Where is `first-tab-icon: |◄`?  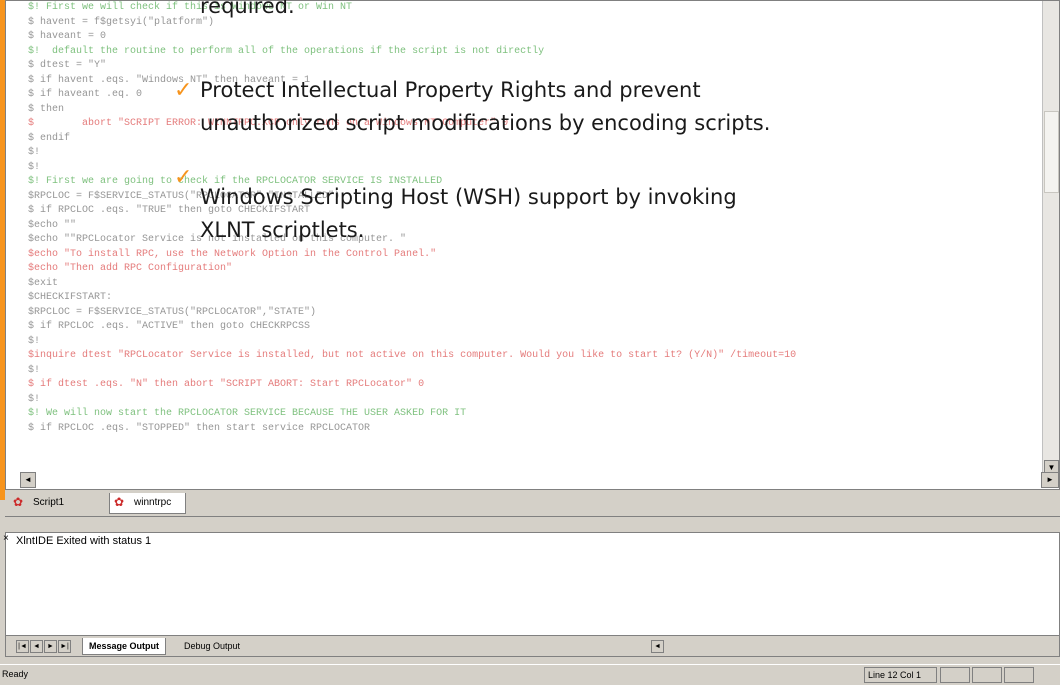
first-tab-icon: |◄ is located at coordinates (22, 646).